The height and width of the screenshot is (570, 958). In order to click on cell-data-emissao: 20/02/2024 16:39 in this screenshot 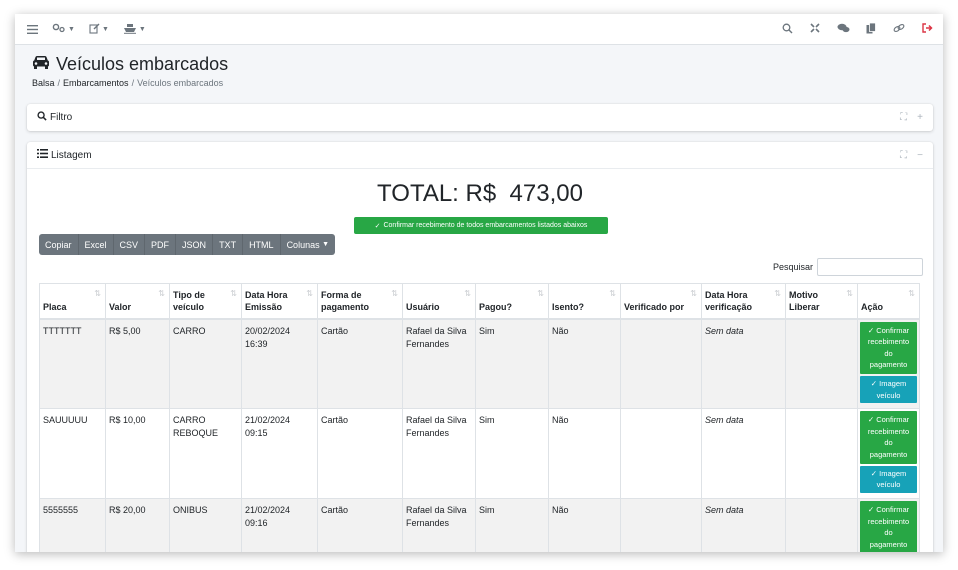, I will do `click(279, 363)`.